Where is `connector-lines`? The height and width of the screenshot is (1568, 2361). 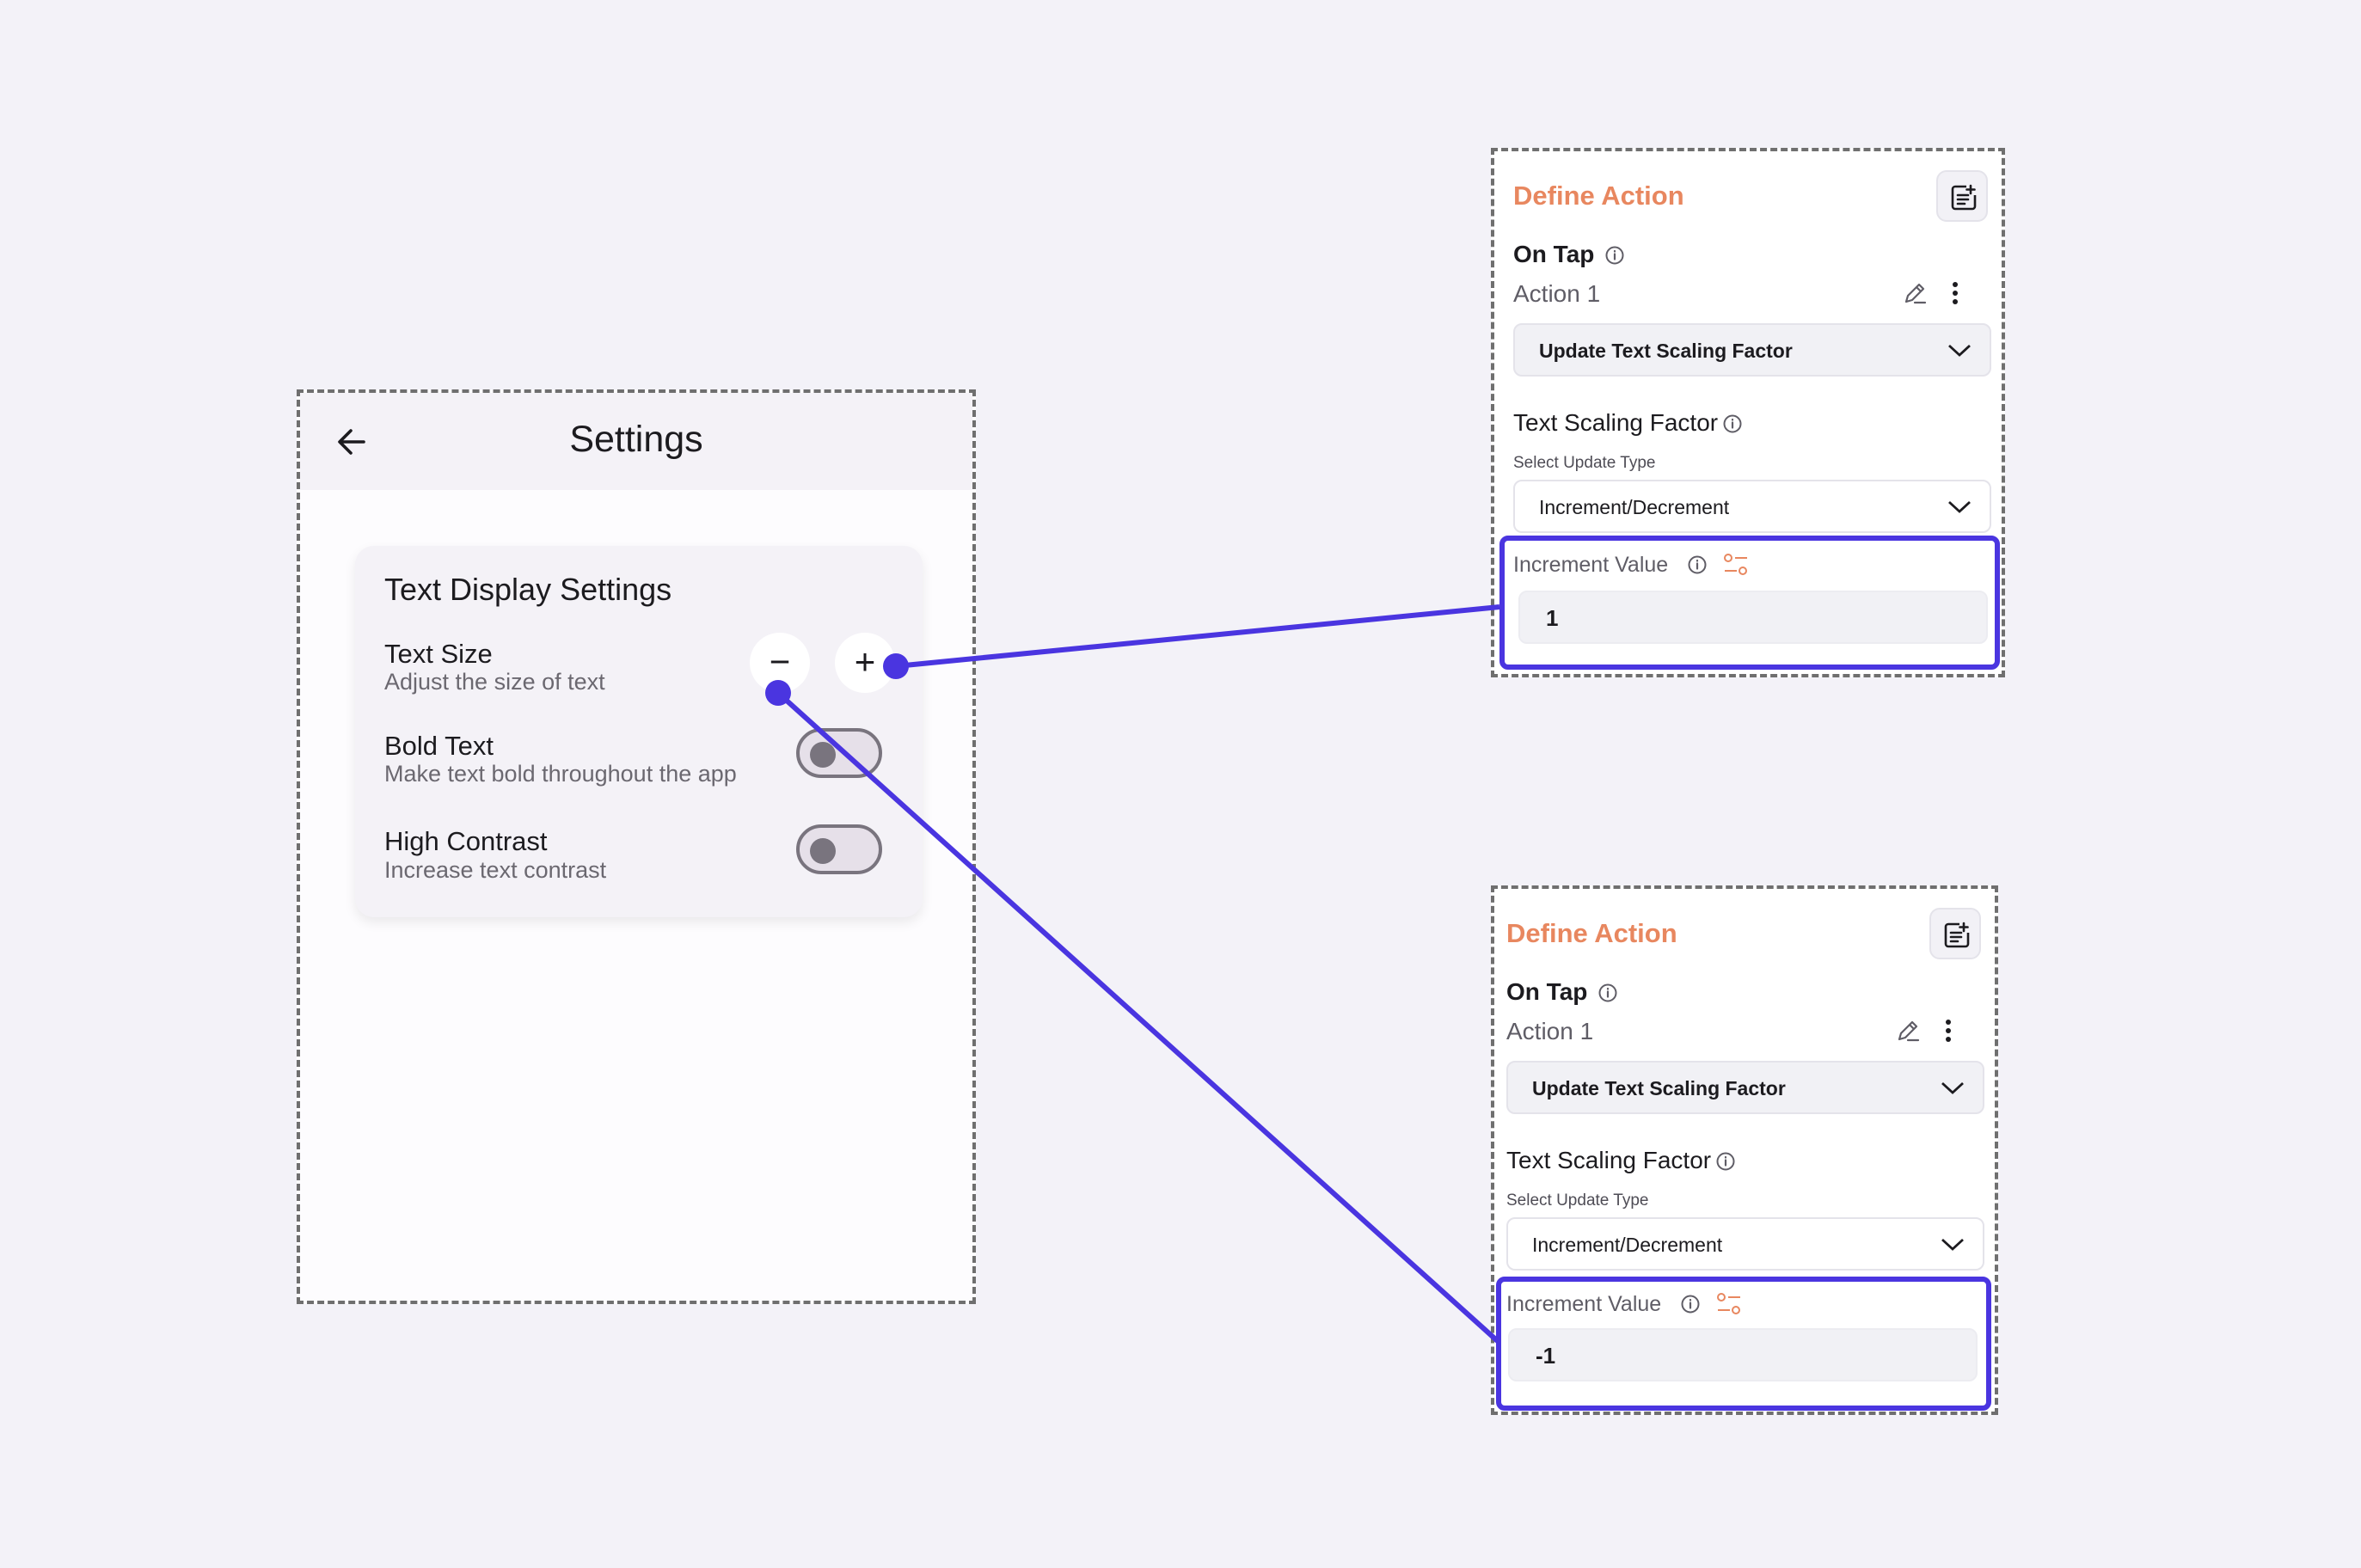 connector-lines is located at coordinates (1133, 974).